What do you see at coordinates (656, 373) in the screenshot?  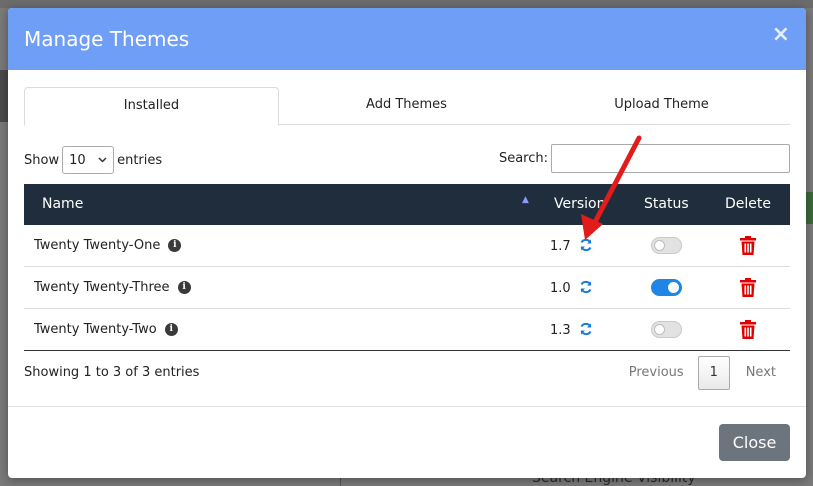 I see `previous-page-button: Previous` at bounding box center [656, 373].